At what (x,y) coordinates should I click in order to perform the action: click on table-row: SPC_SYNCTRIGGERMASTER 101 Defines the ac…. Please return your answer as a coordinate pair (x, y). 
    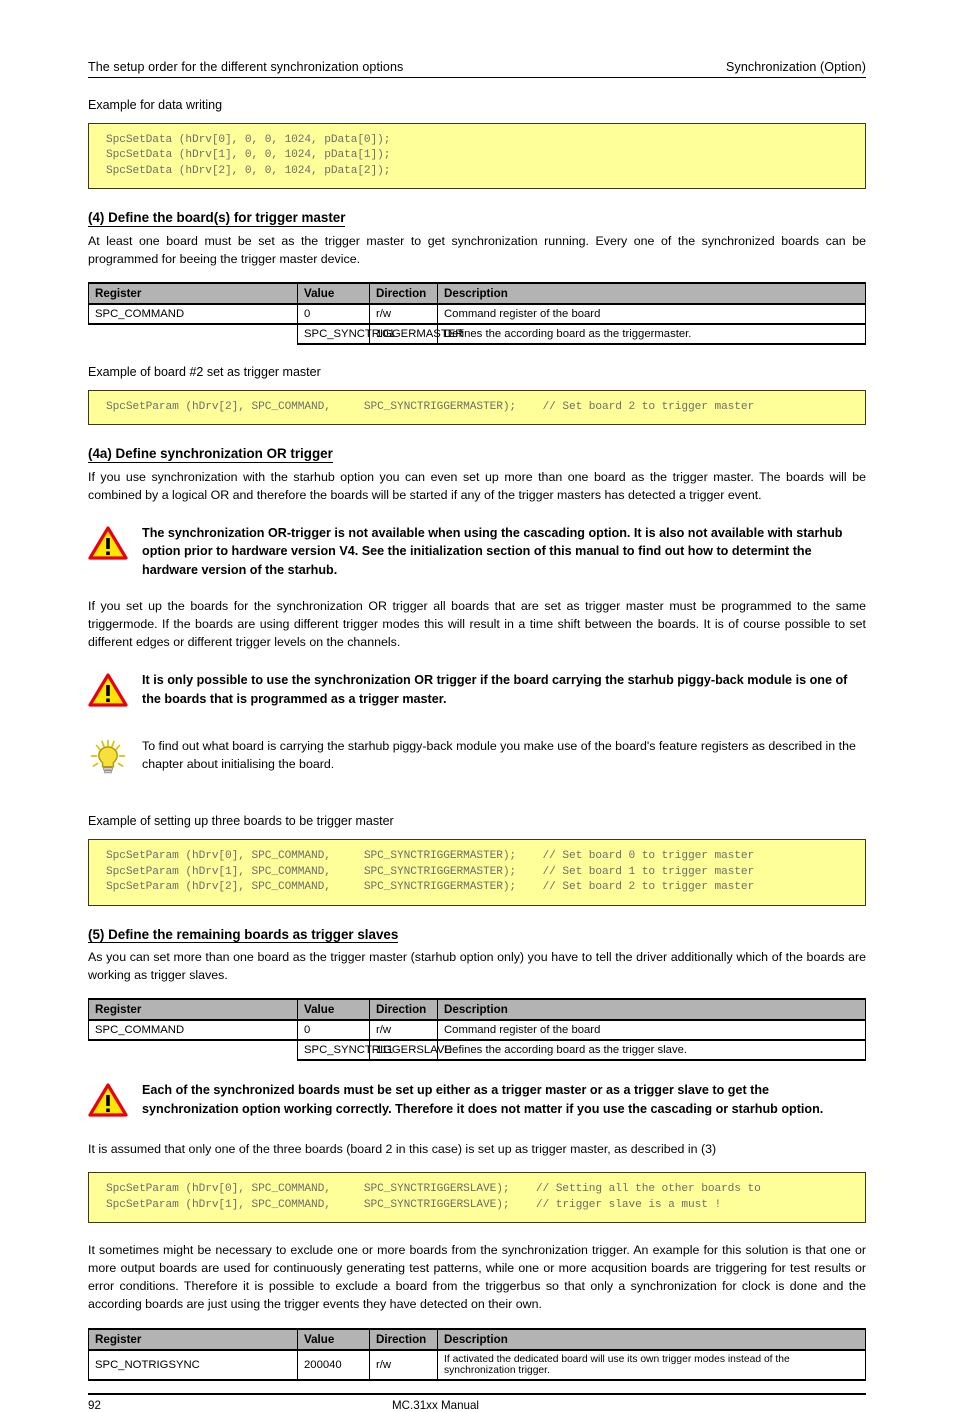
    Looking at the image, I should click on (477, 334).